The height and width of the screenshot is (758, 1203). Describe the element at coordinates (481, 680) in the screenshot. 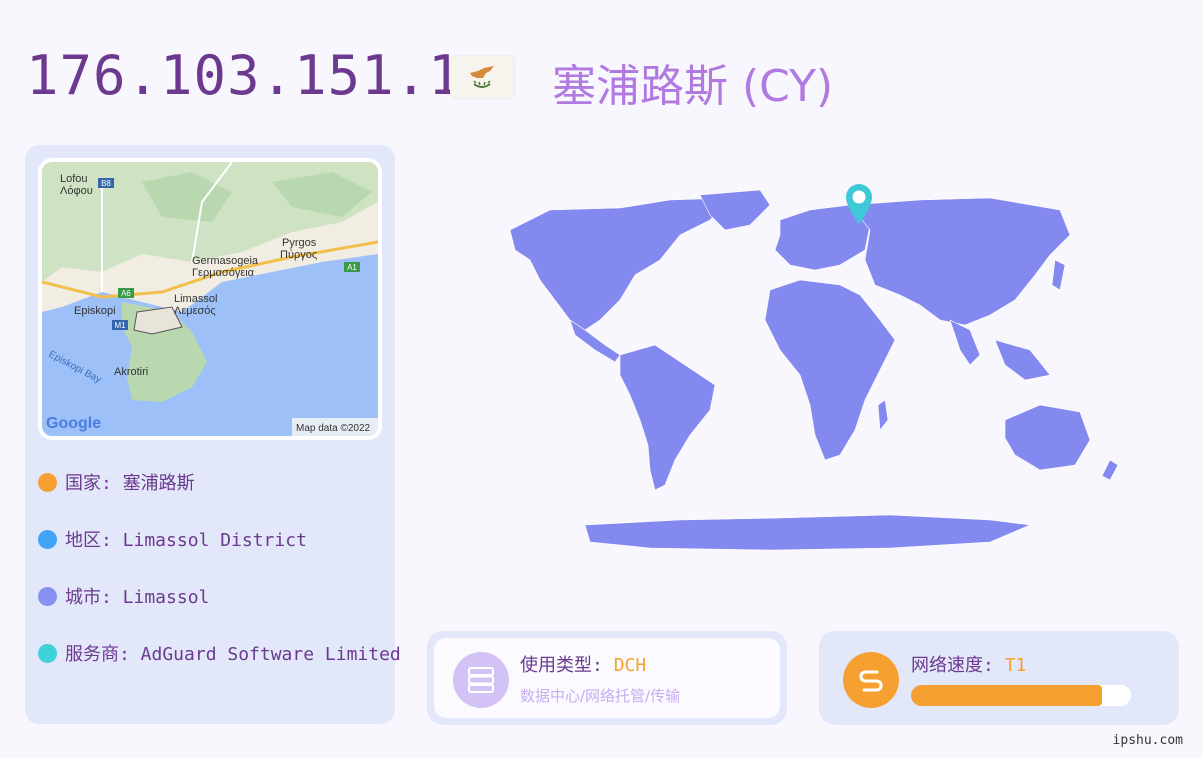

I see `server-icon` at that location.